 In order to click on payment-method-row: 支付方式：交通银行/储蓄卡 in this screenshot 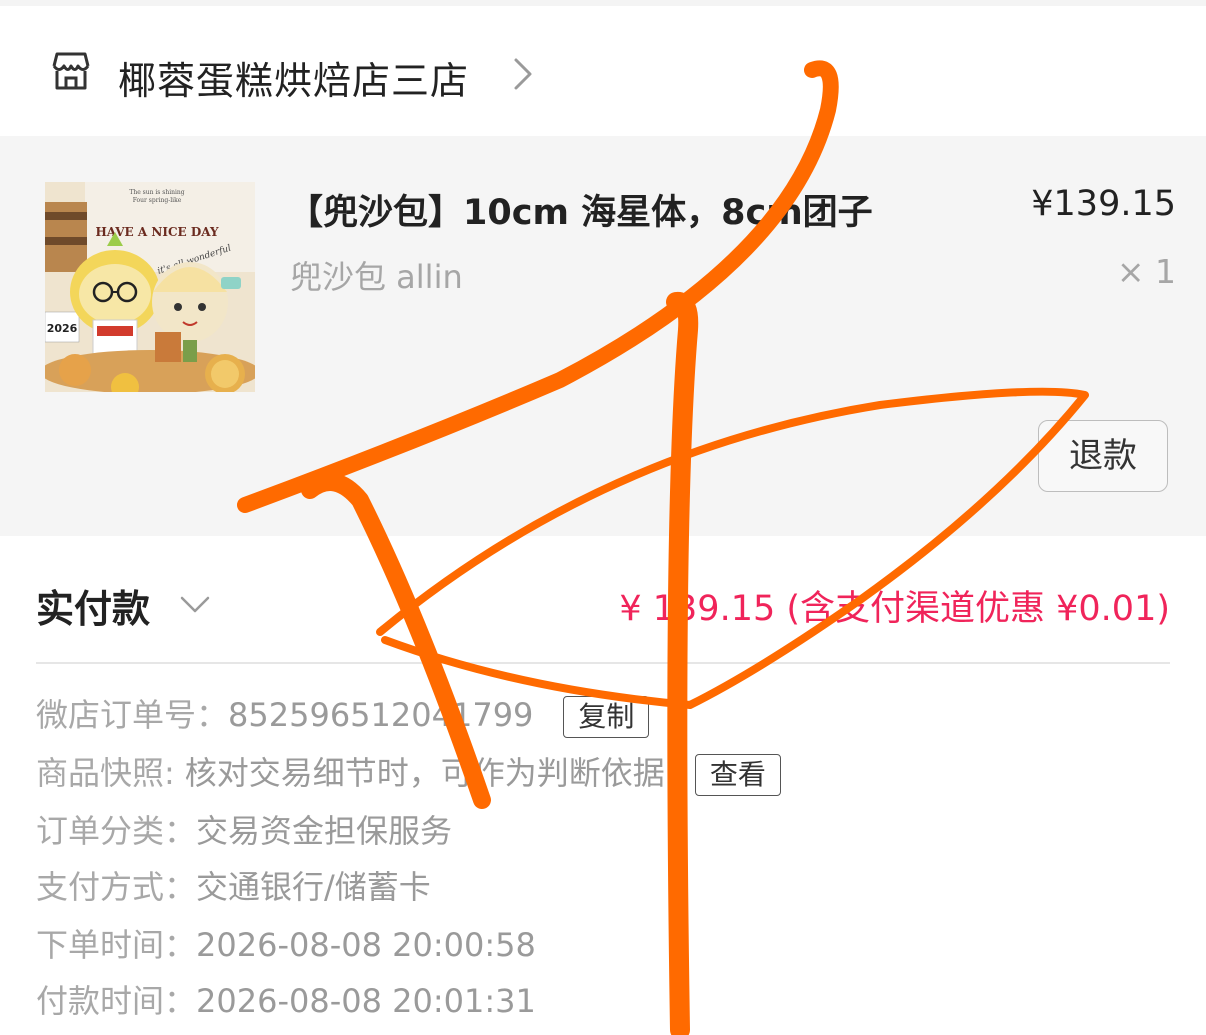, I will do `click(233, 885)`.